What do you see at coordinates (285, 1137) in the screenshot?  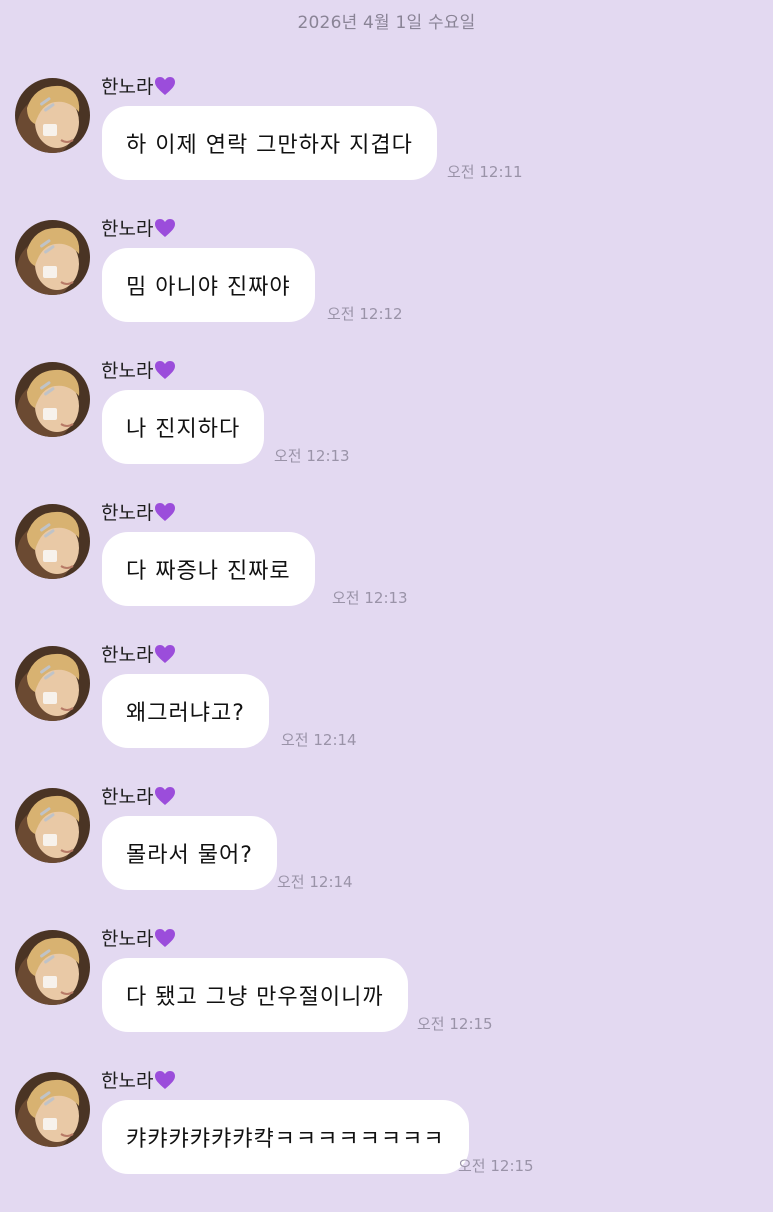 I see `message-bubble: 캬캬캬캬캬캬캭ㅋㅋㅋㅋㅋㅋㅋㅋ` at bounding box center [285, 1137].